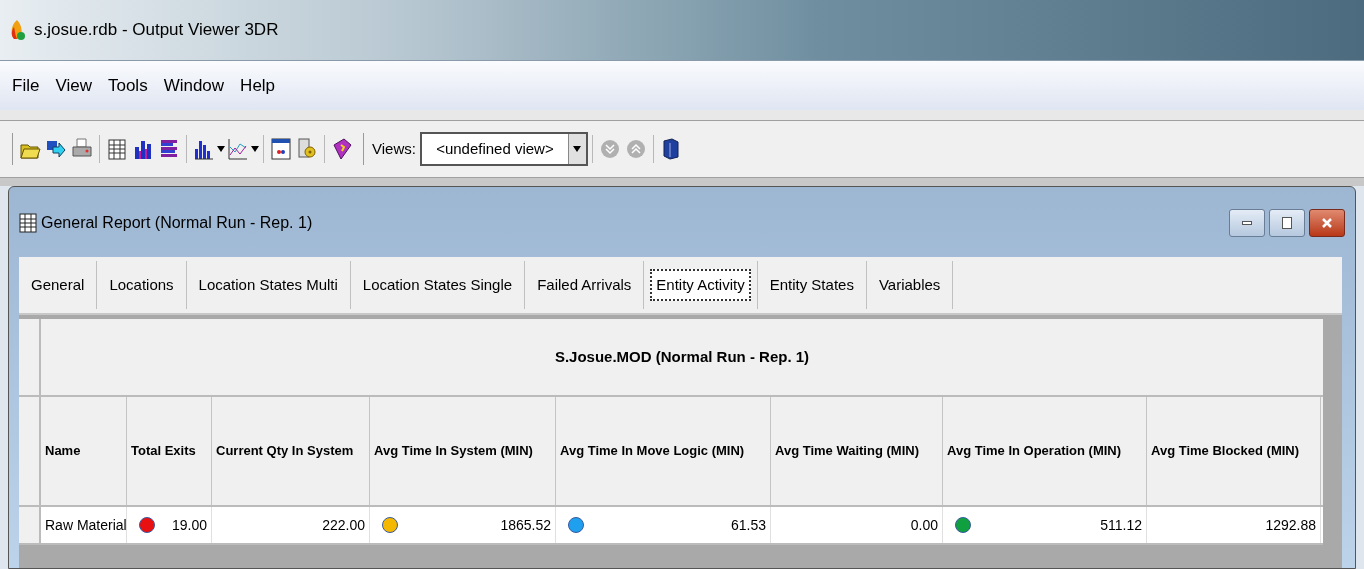 The height and width of the screenshot is (569, 1364). Describe the element at coordinates (291, 451) in the screenshot. I see `column-header: Current Qty In System` at that location.